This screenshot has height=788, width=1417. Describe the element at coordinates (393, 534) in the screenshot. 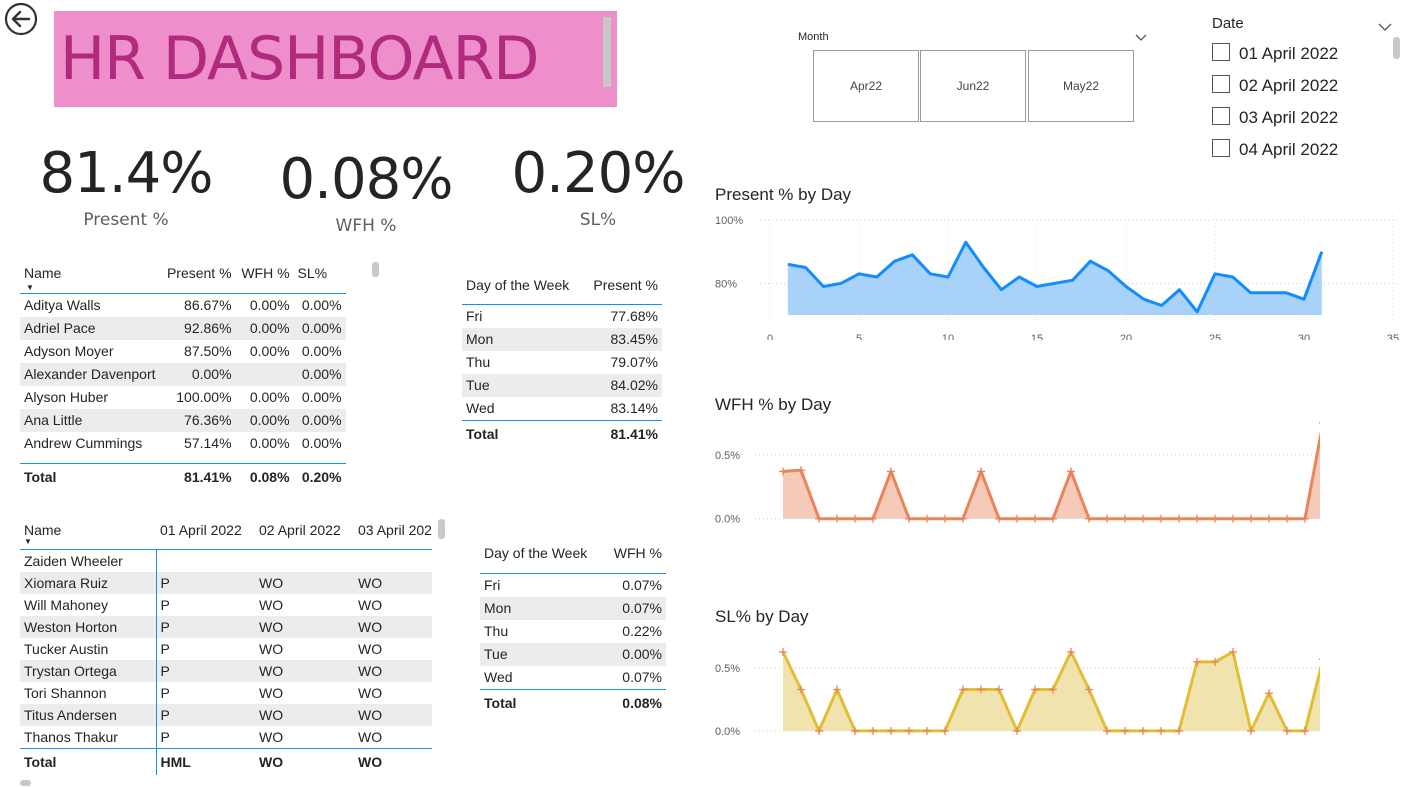

I see `column-header-date3: 03 April 202` at that location.